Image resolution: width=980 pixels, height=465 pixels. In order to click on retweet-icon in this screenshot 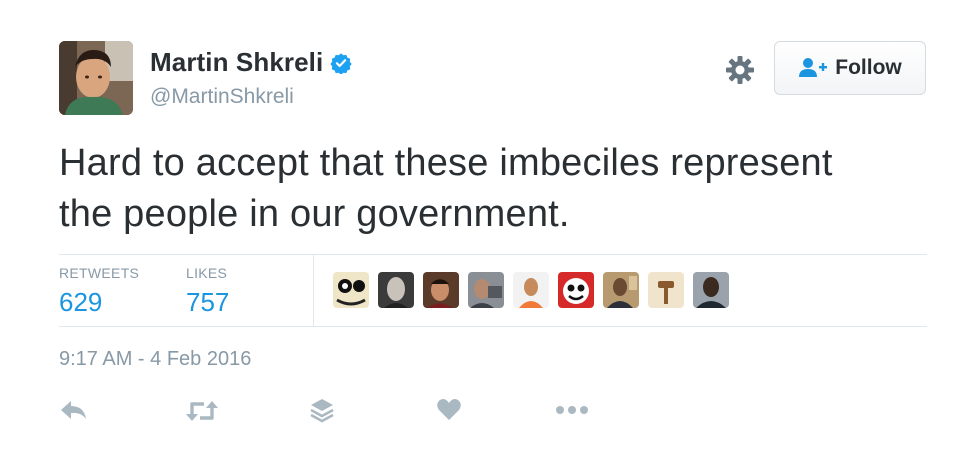, I will do `click(202, 411)`.